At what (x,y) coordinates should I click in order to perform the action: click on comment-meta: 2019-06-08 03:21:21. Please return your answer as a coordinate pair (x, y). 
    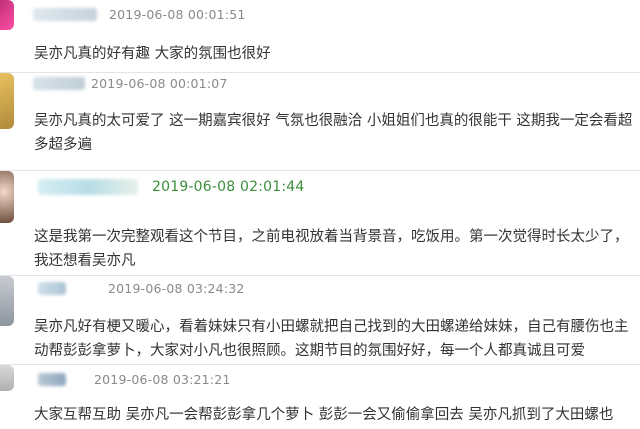
    Looking at the image, I should click on (134, 379).